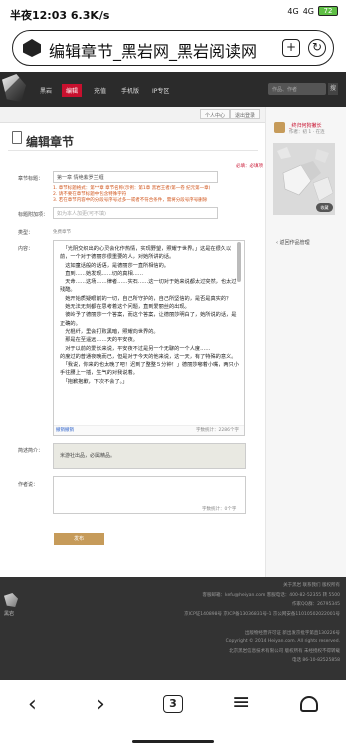 The width and height of the screenshot is (346, 750). I want to click on author-says-count: 字数统计：0个字, so click(219, 509).